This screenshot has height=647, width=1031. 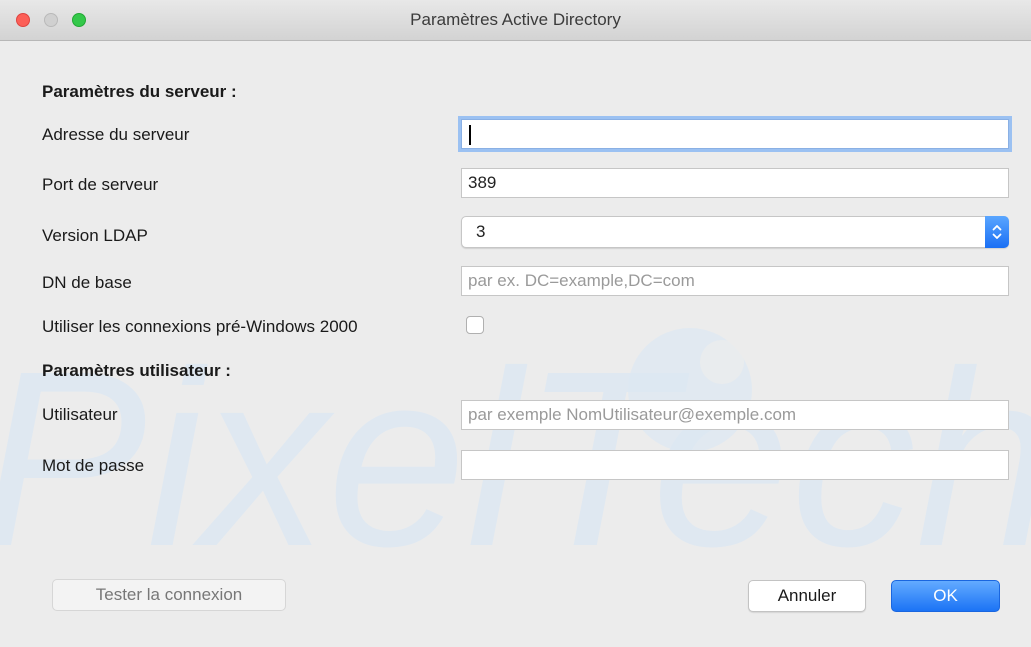 What do you see at coordinates (735, 281) in the screenshot?
I see `base-dn-input: par ex. DC=example,DC=com` at bounding box center [735, 281].